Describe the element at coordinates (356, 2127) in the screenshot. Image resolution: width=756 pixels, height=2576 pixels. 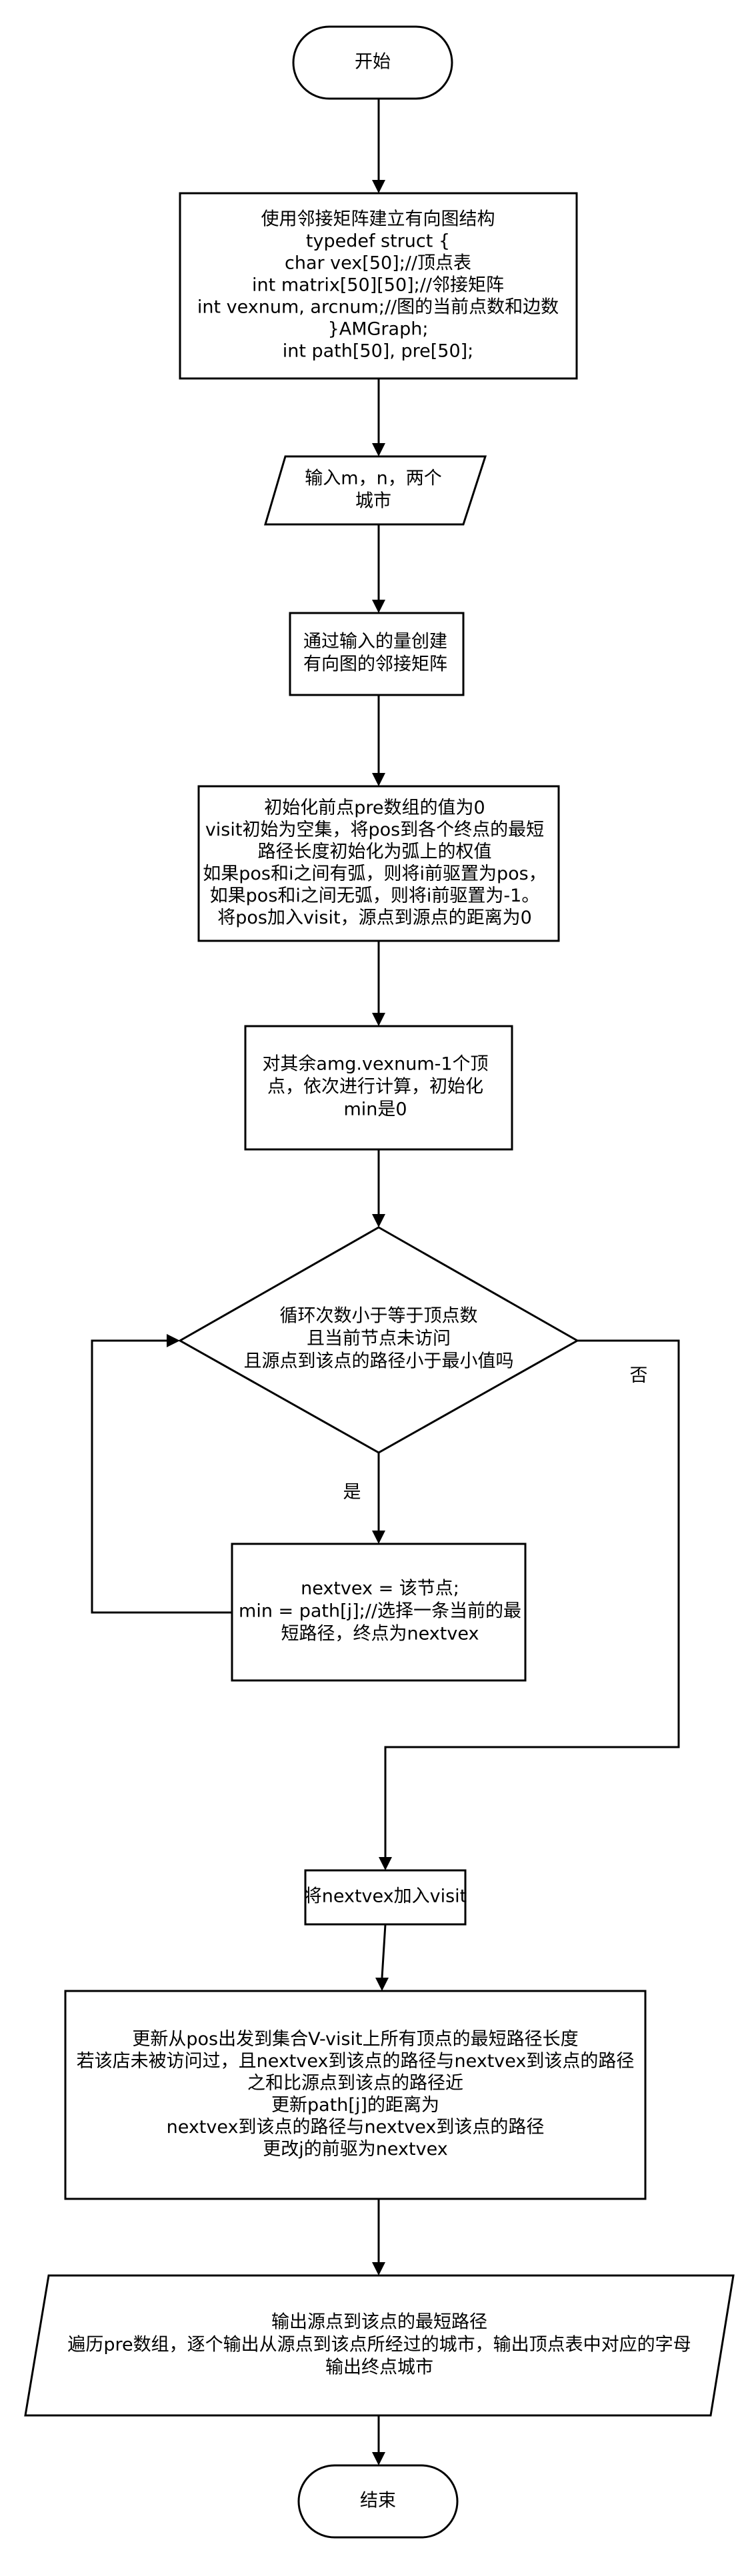
I see `node-text-line: nextvex到该点的路径与nextvex到该点的路径` at that location.